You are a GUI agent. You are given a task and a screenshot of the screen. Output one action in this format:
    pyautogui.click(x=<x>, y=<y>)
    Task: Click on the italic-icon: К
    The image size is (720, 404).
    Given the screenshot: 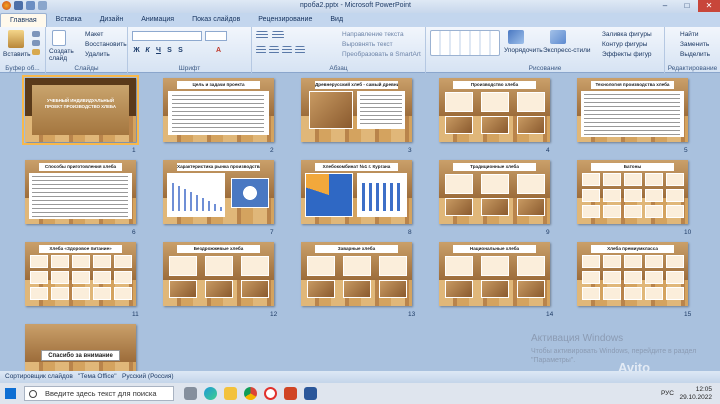 What is the action you would take?
    pyautogui.click(x=147, y=50)
    